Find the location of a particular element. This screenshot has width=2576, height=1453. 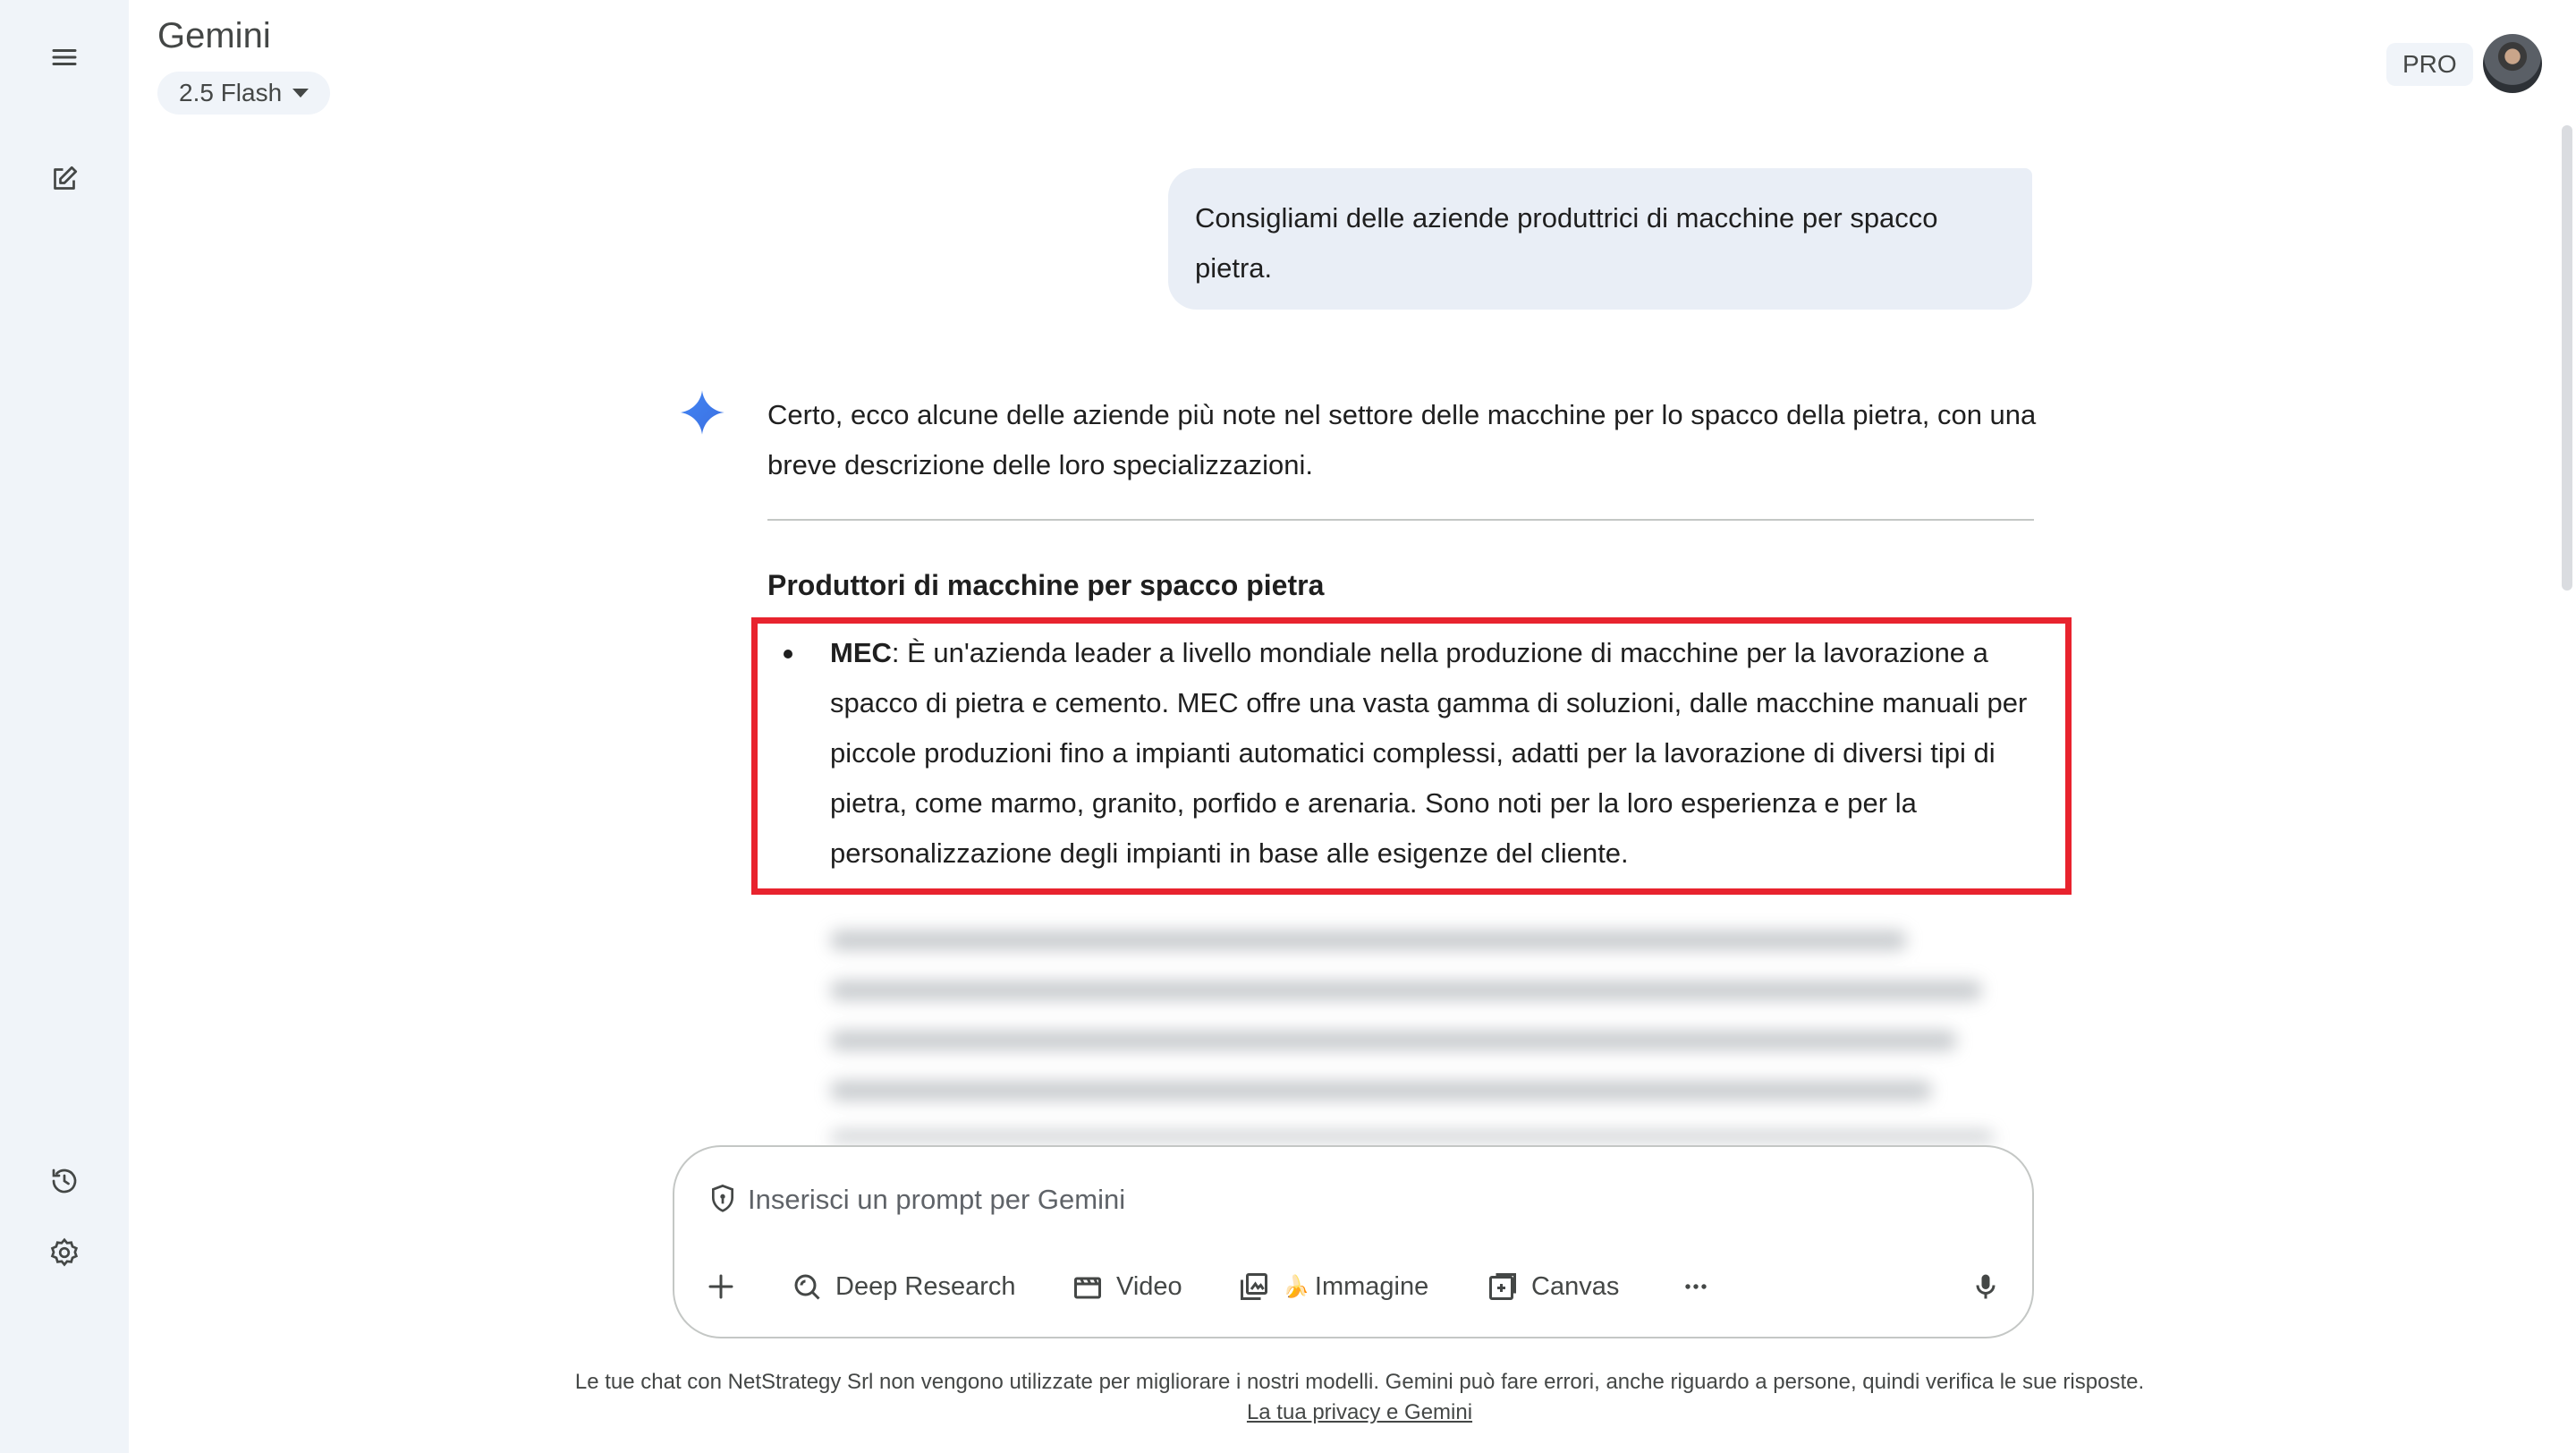

more-horiz-icon is located at coordinates (1696, 1286).